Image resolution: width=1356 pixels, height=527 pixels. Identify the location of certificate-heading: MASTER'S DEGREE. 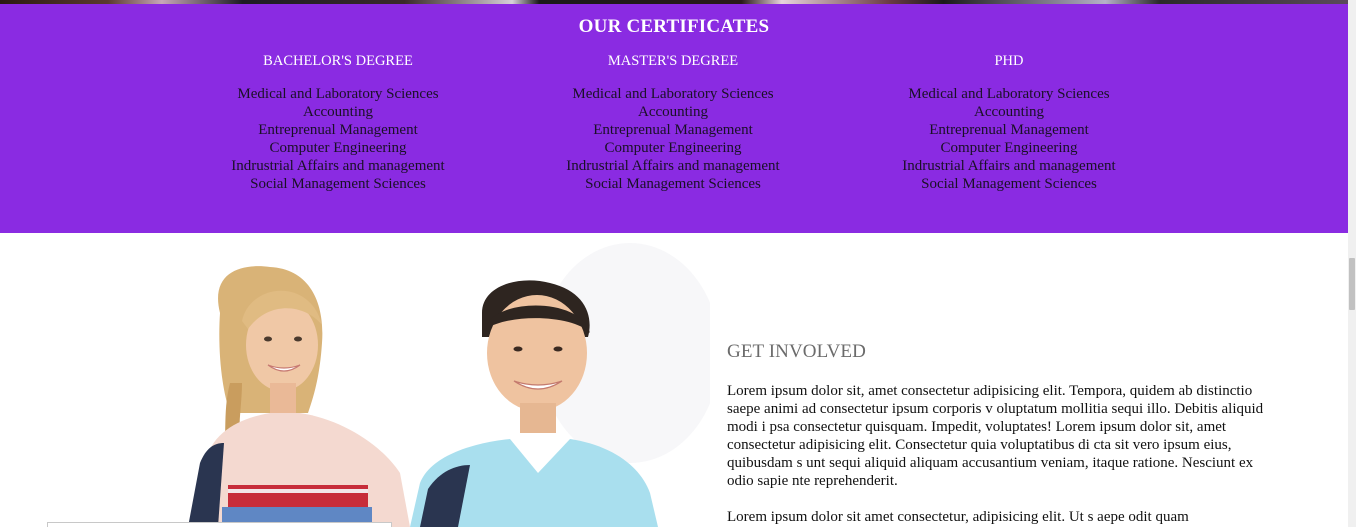
(673, 61).